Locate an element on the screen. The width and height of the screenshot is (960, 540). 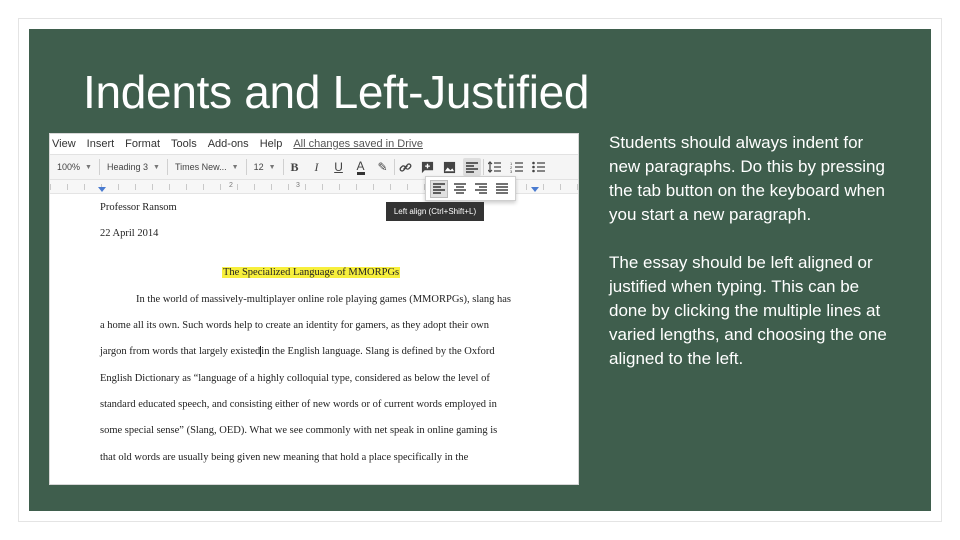
zoom-value: 100% is located at coordinates (69, 167).